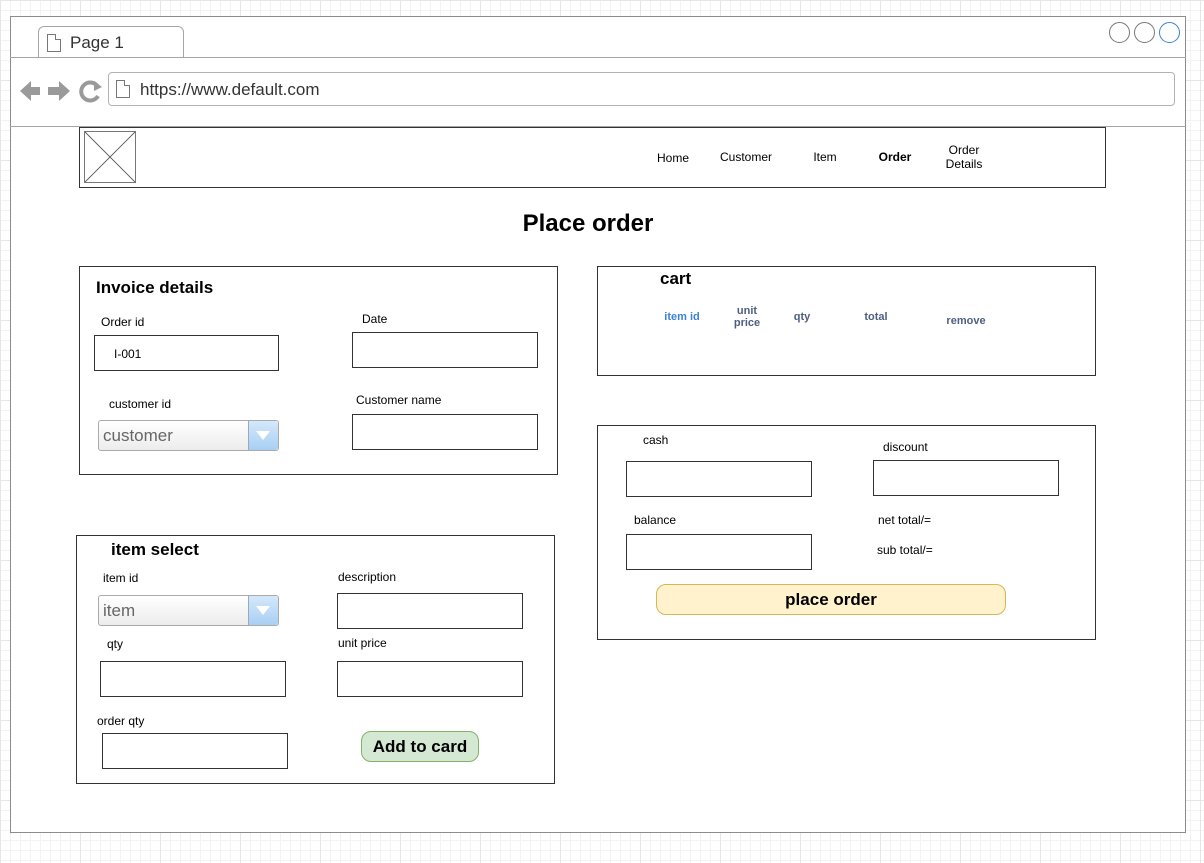 Image resolution: width=1204 pixels, height=863 pixels. I want to click on nav-order: Order, so click(895, 157).